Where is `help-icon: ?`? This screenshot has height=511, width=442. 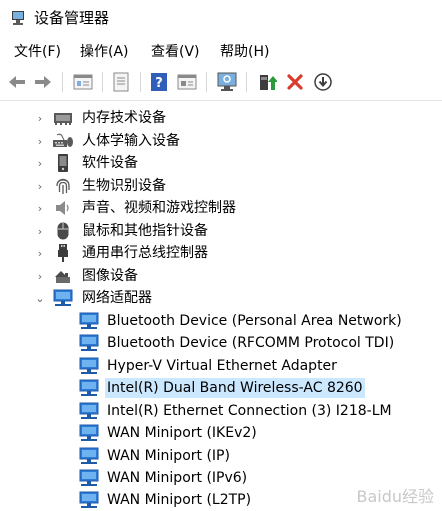 help-icon: ? is located at coordinates (159, 82).